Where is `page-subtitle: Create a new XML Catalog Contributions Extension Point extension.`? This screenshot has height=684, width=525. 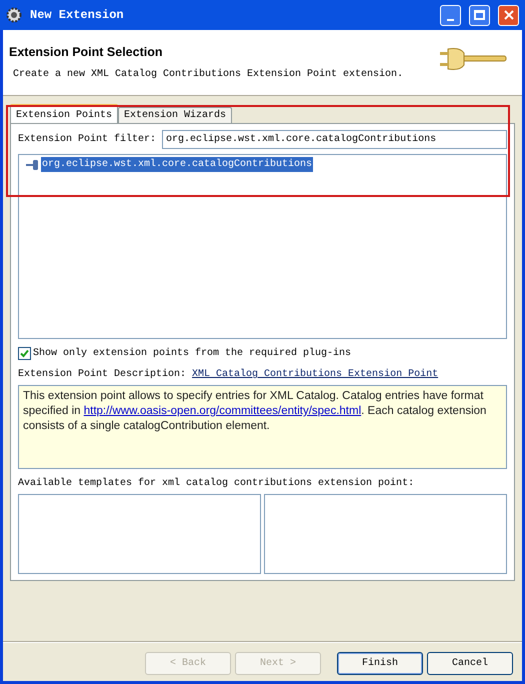 page-subtitle: Create a new XML Catalog Contributions Extension Point extension. is located at coordinates (208, 75).